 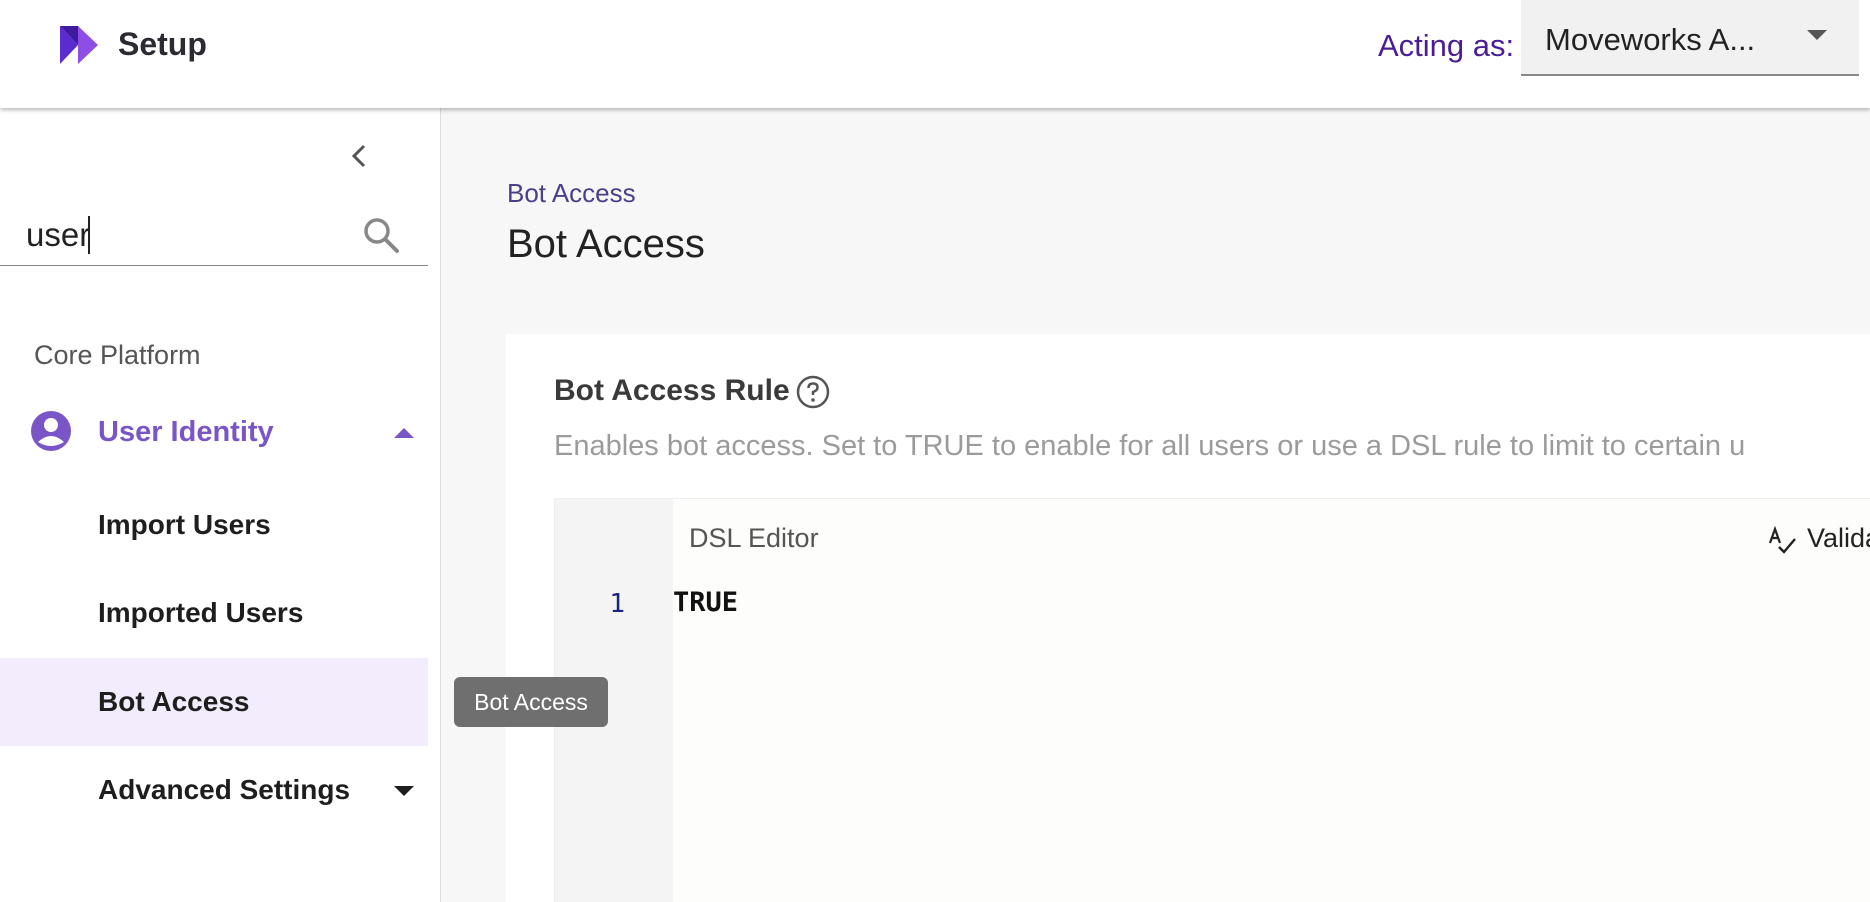 I want to click on sidebar-item-import-users: Import Users, so click(x=214, y=525).